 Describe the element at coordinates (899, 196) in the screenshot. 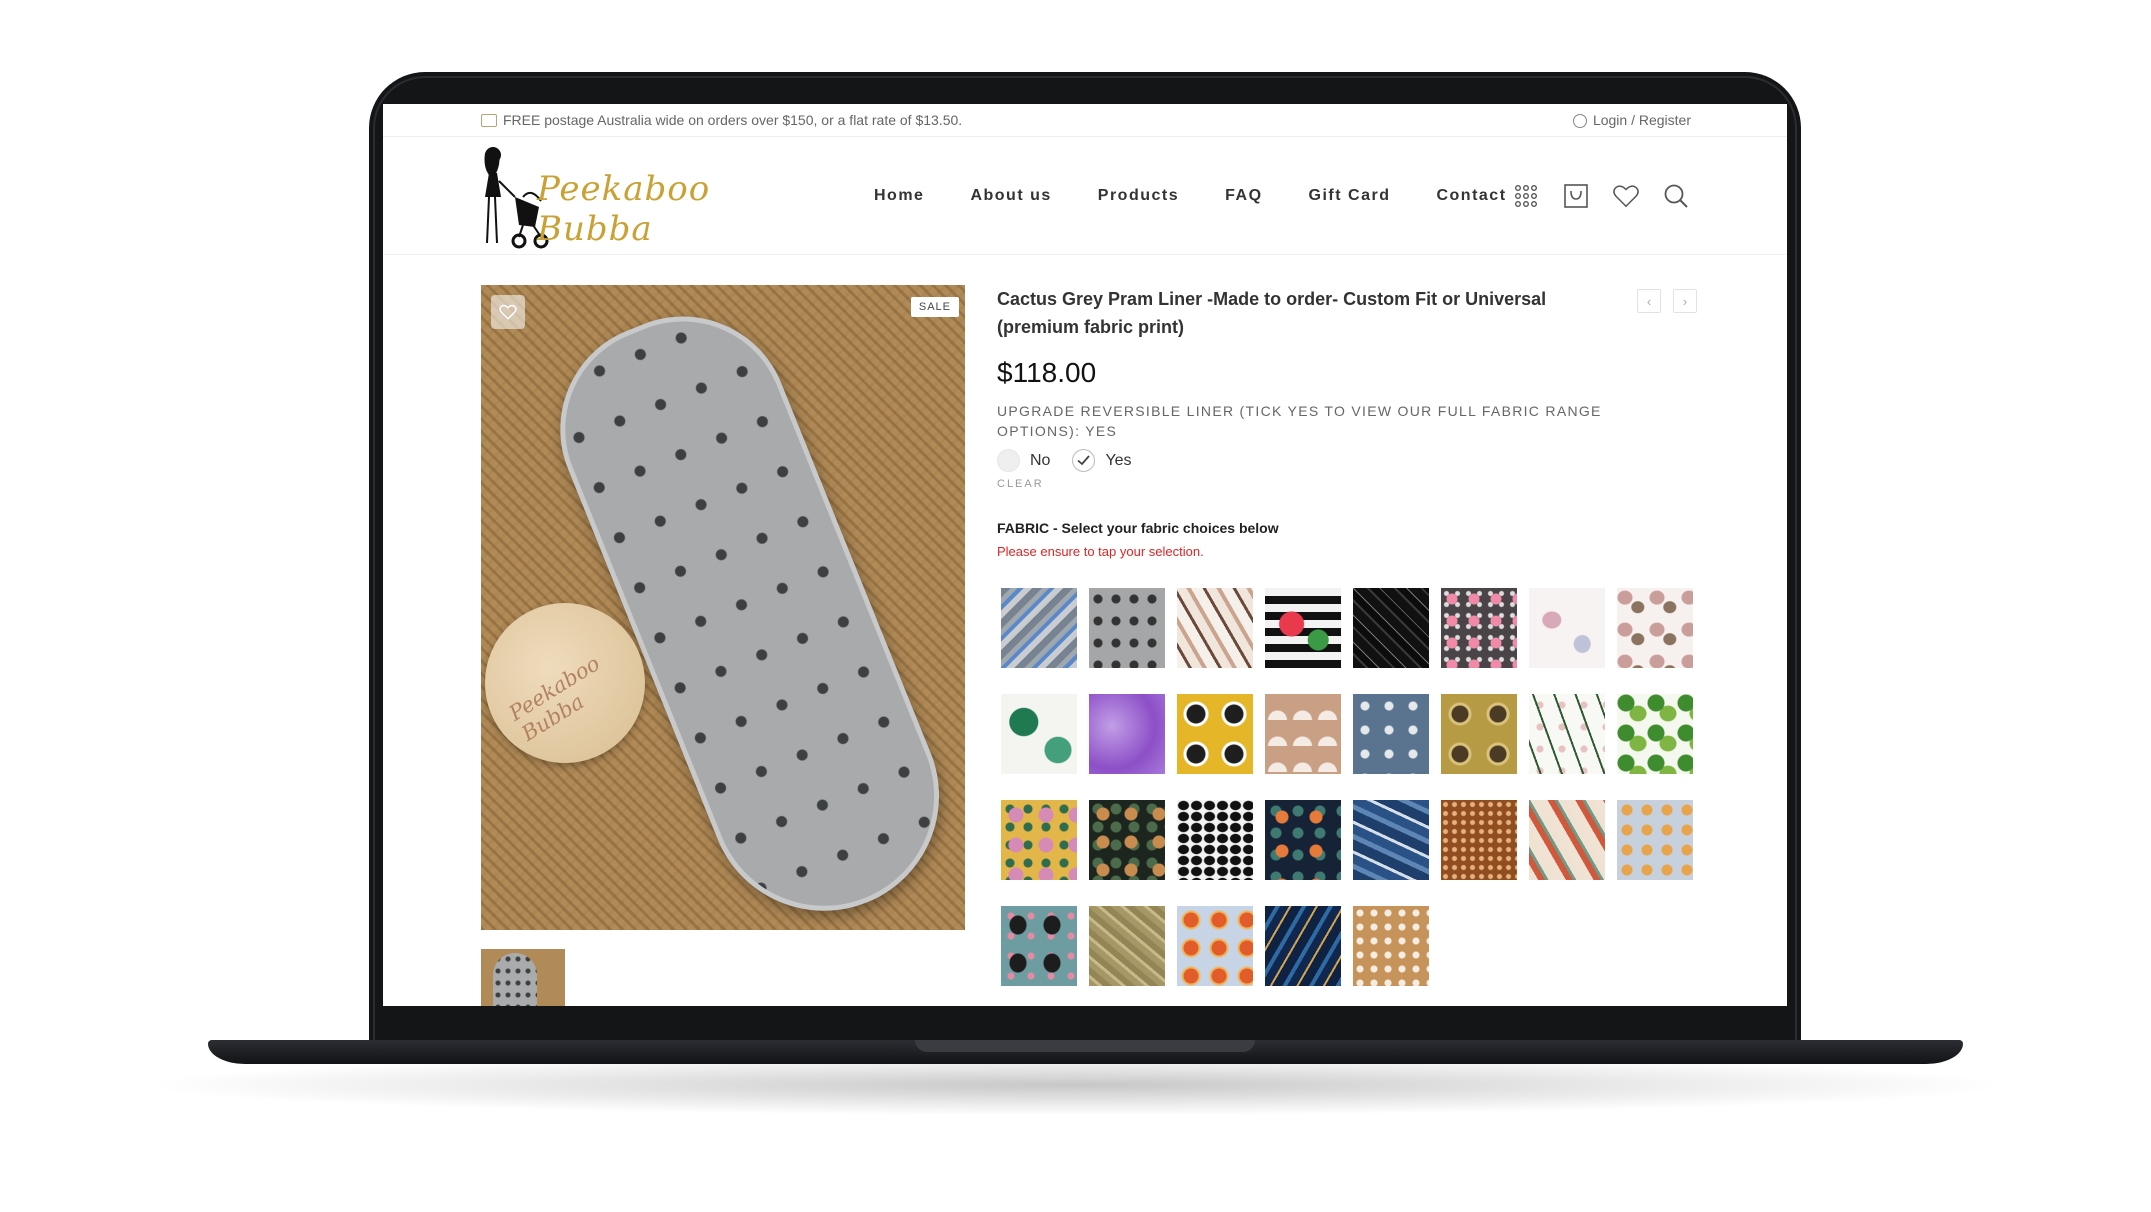

I see `nav-home: Home` at that location.